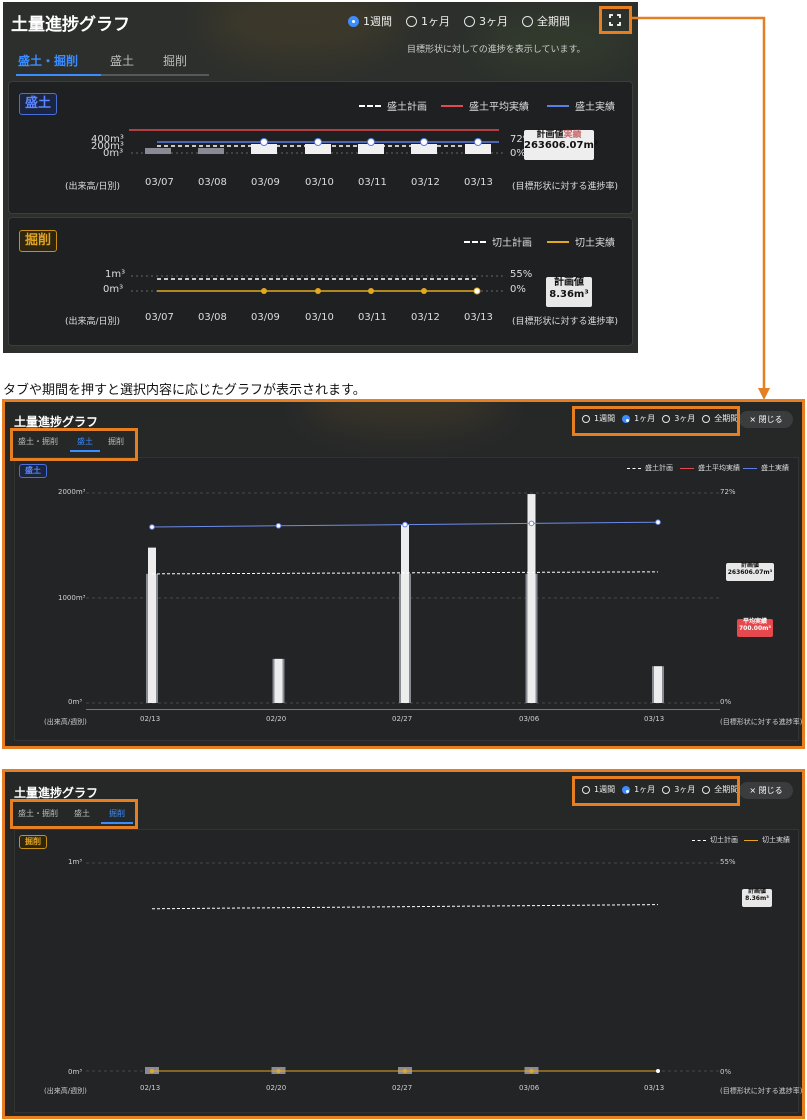 The image size is (807, 1120). What do you see at coordinates (615, 20) in the screenshot?
I see `annotation-highlight` at bounding box center [615, 20].